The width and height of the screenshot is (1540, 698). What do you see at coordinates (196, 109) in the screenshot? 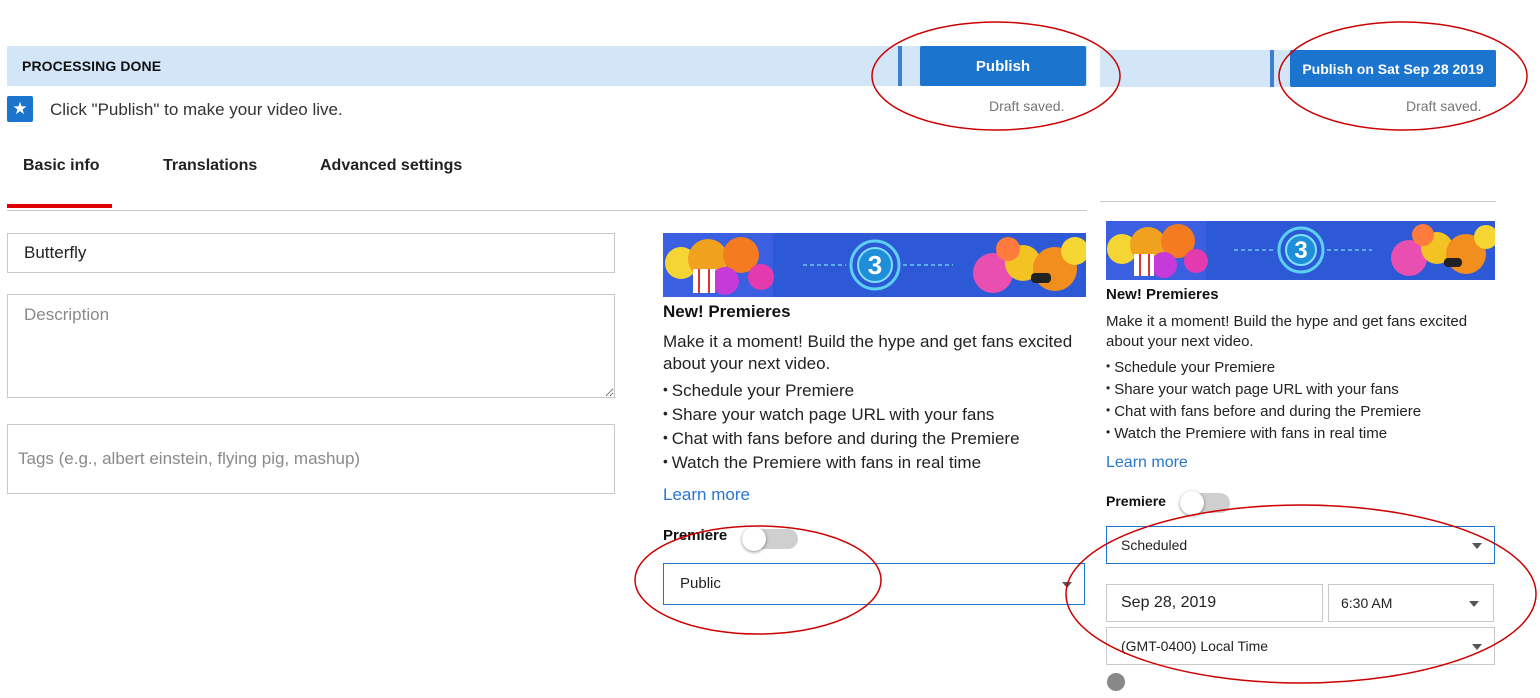
I see `publish-hint-text: Click "Publish" to make your video live.` at bounding box center [196, 109].